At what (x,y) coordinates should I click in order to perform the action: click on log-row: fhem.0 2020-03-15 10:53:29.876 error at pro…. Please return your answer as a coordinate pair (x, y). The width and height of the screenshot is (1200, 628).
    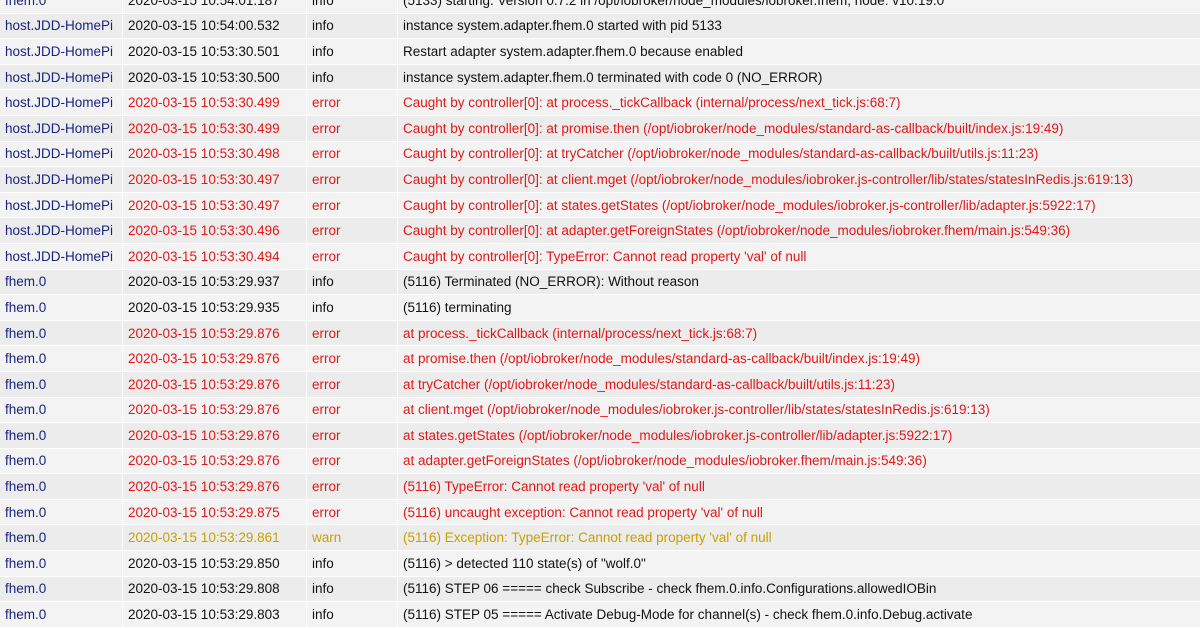
    Looking at the image, I should click on (600, 333).